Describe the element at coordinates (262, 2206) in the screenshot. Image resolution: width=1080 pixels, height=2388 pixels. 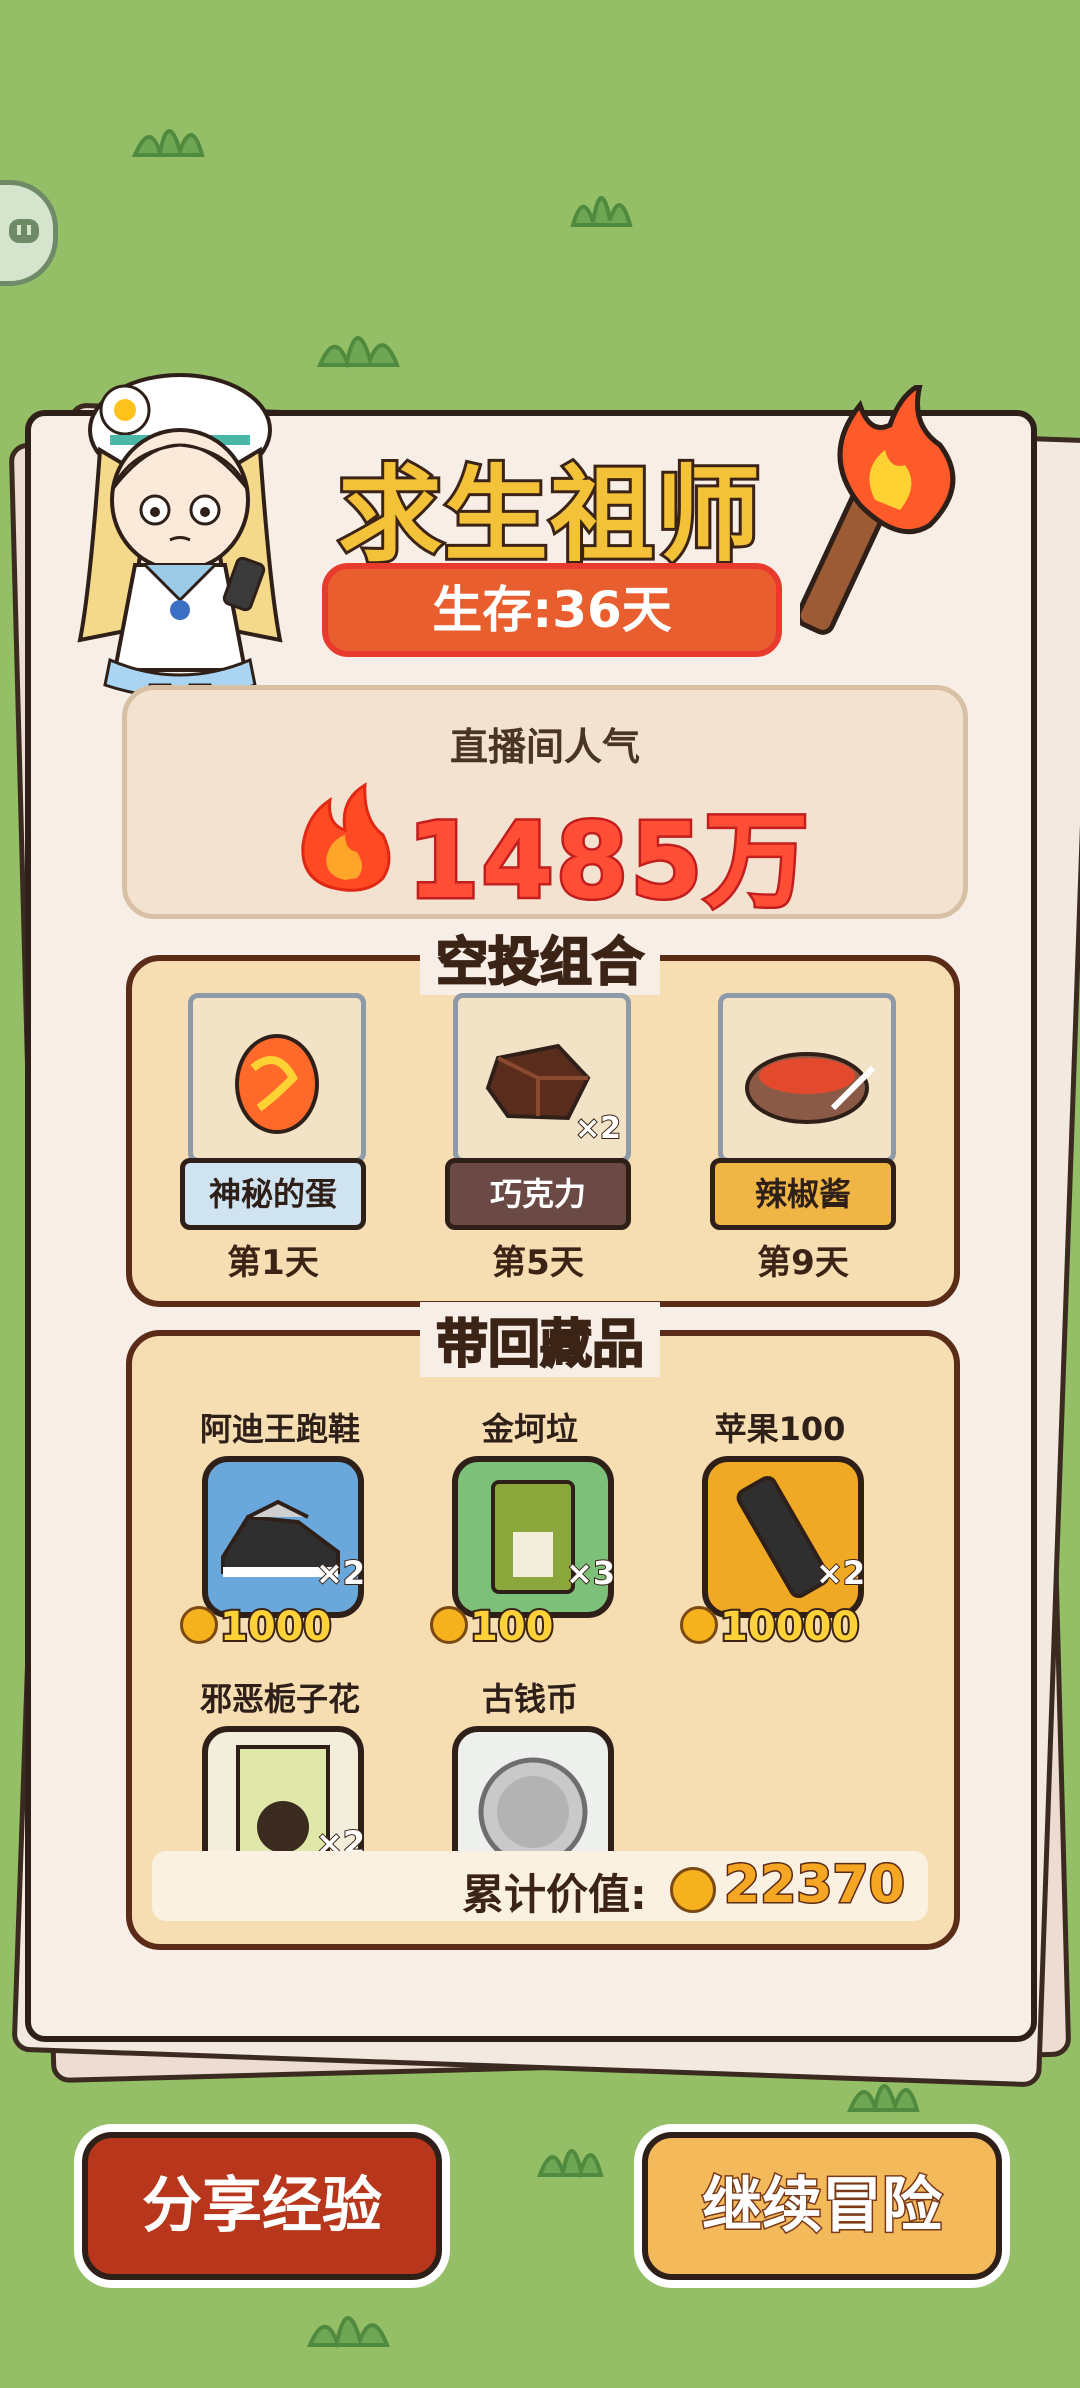
I see `share-button: 分享经验` at that location.